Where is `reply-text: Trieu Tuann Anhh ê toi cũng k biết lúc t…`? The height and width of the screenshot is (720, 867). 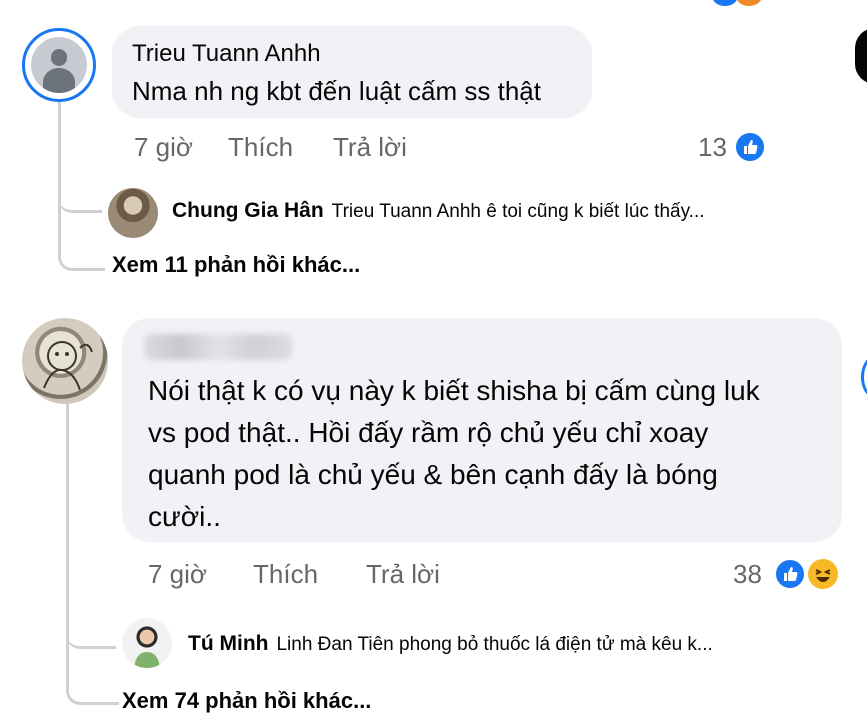
reply-text: Trieu Tuann Anhh ê toi cũng k biết lúc t… is located at coordinates (518, 211).